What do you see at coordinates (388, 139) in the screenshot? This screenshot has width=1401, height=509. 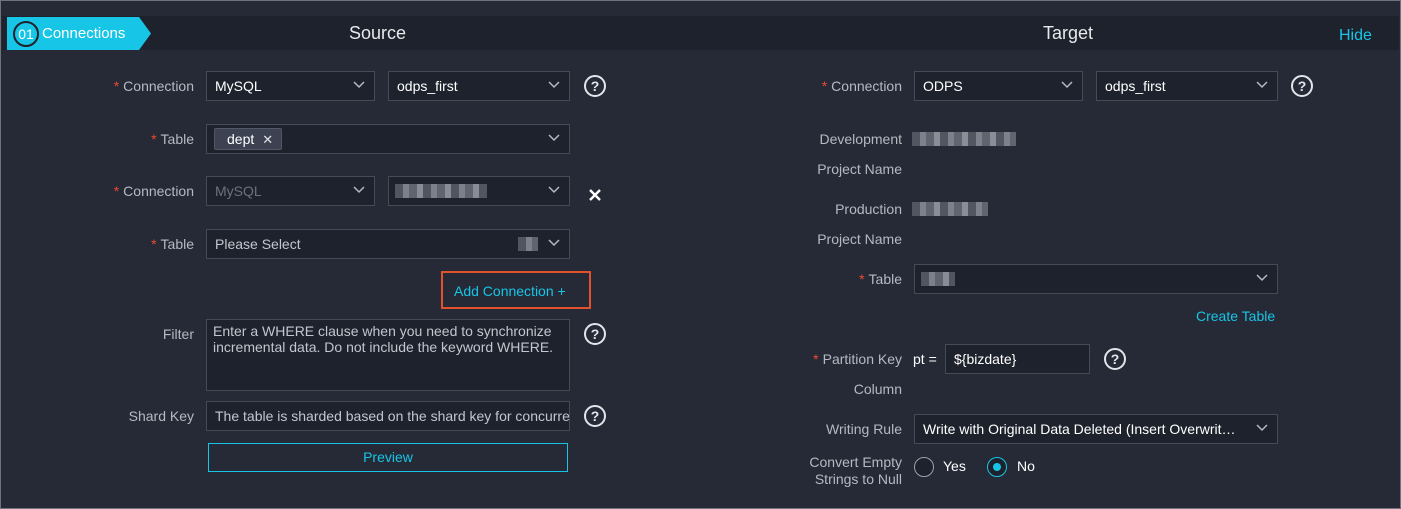 I see `source-table-select: dept ✕` at bounding box center [388, 139].